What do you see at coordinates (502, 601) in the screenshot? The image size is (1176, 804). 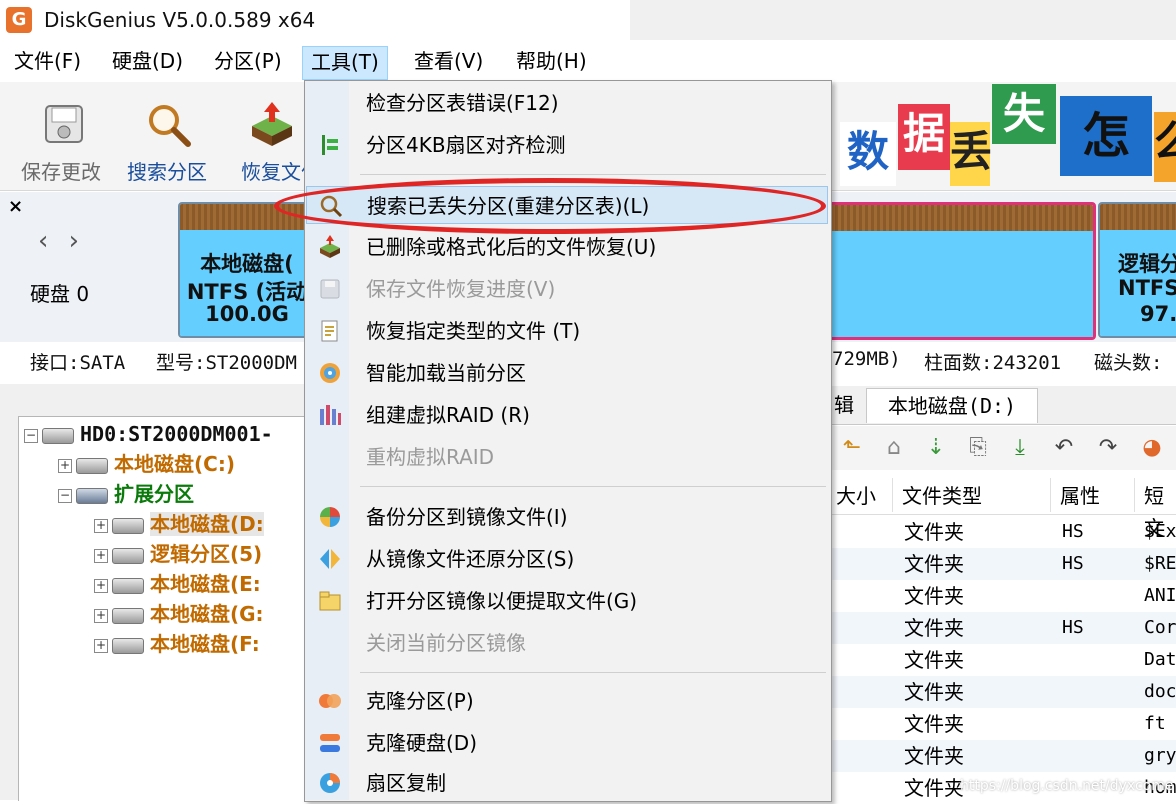 I see `menu-item-label: 打开分区镜像以便提取文件(G)` at bounding box center [502, 601].